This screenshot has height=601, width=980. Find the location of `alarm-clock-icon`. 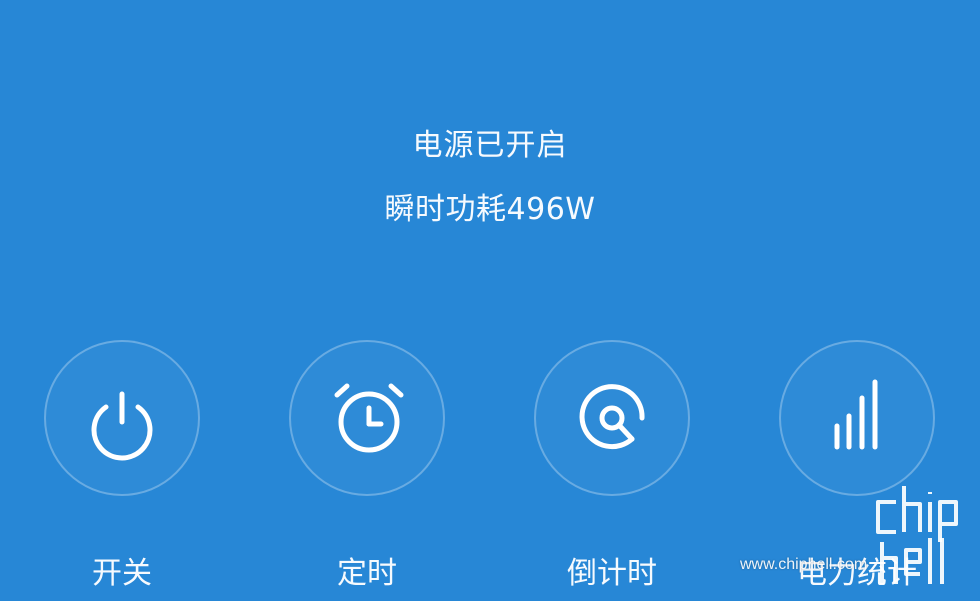

alarm-clock-icon is located at coordinates (369, 418).